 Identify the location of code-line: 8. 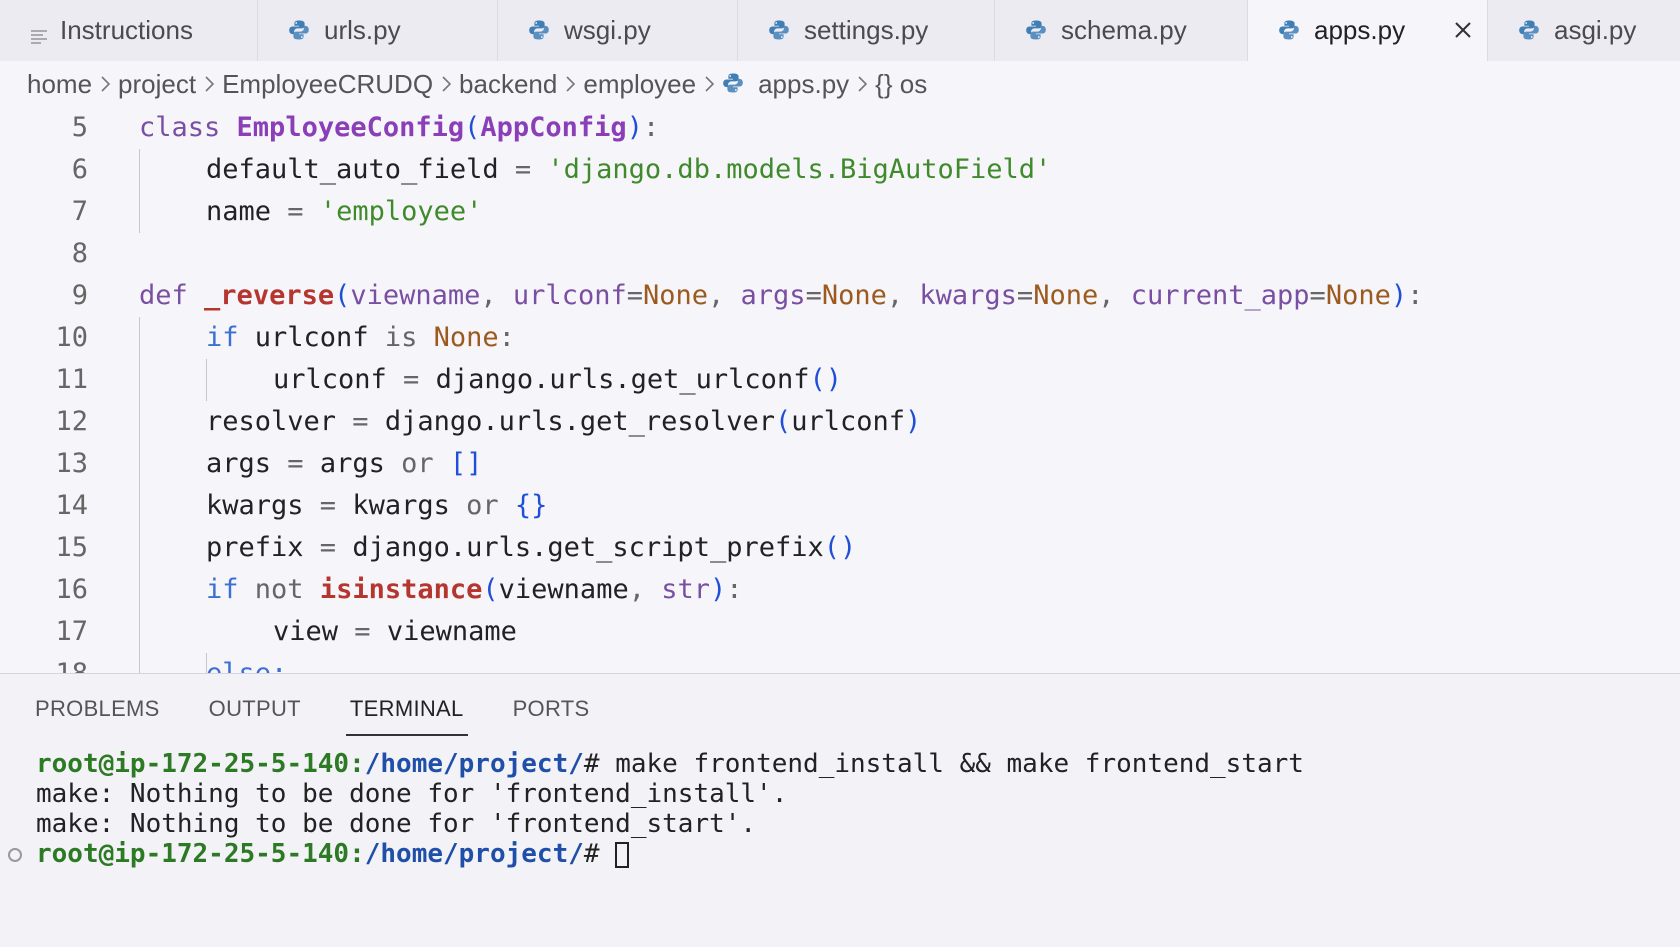
(840, 254).